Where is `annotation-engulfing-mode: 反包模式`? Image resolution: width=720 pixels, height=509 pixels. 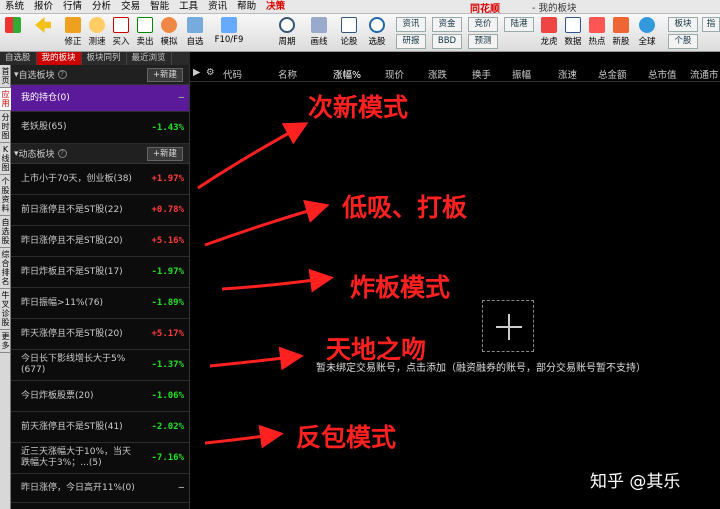 annotation-engulfing-mode: 反包模式 is located at coordinates (346, 437).